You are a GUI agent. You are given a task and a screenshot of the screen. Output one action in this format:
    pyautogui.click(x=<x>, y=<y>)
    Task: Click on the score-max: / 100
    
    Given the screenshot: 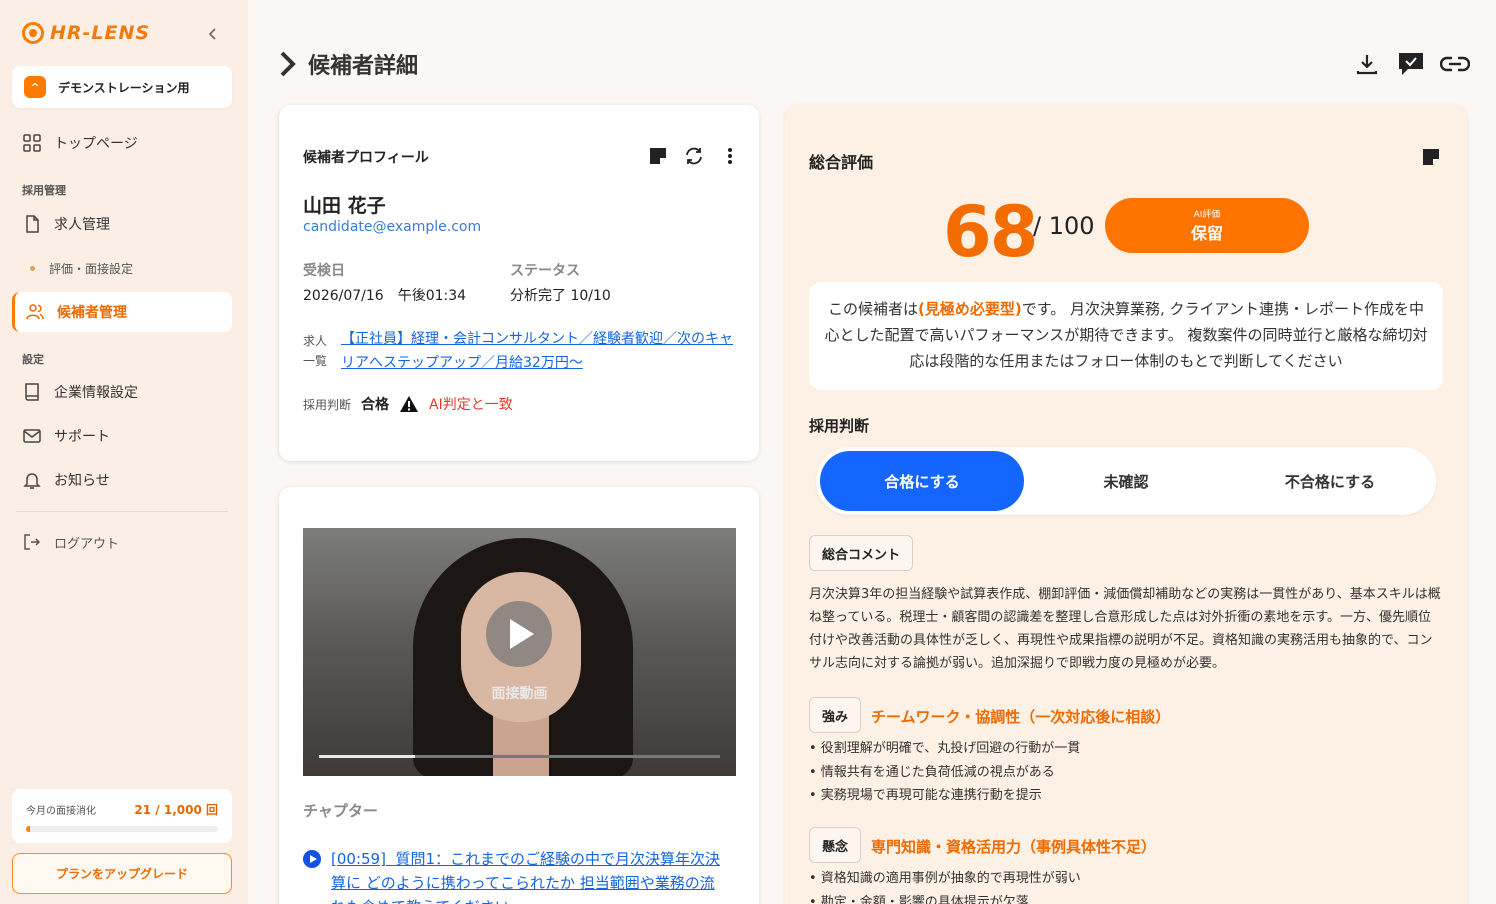 What is the action you would take?
    pyautogui.click(x=1064, y=226)
    